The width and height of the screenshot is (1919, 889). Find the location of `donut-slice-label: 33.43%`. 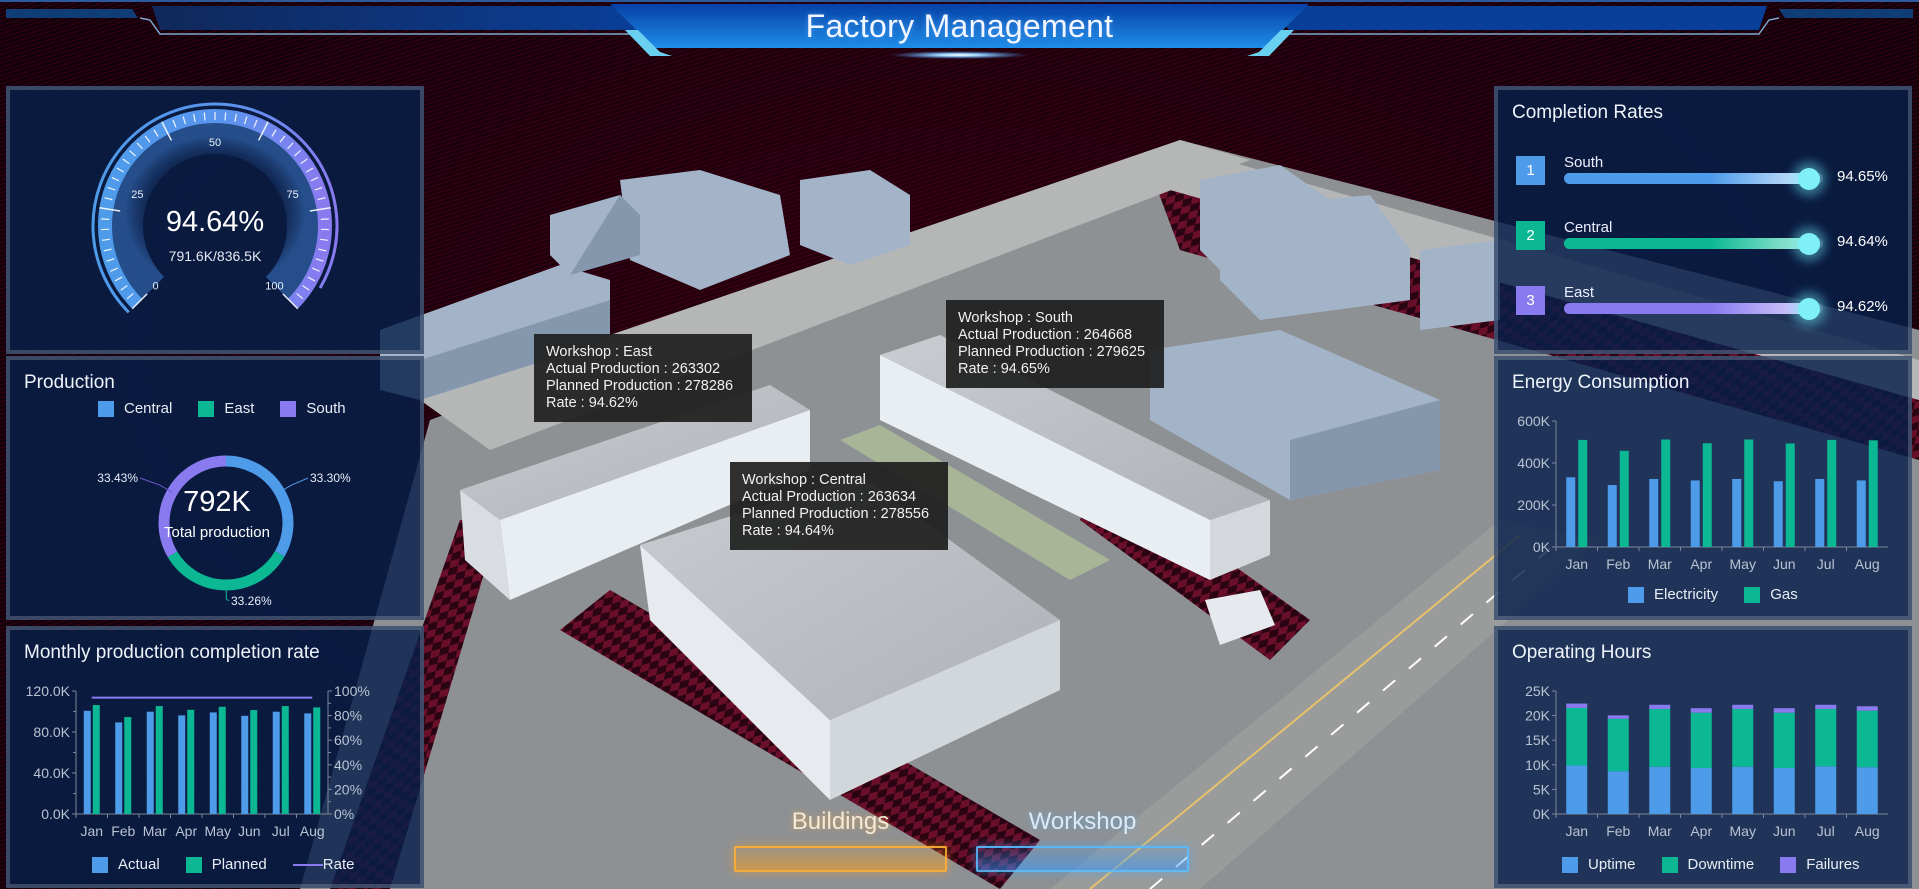

donut-slice-label: 33.43% is located at coordinates (117, 478).